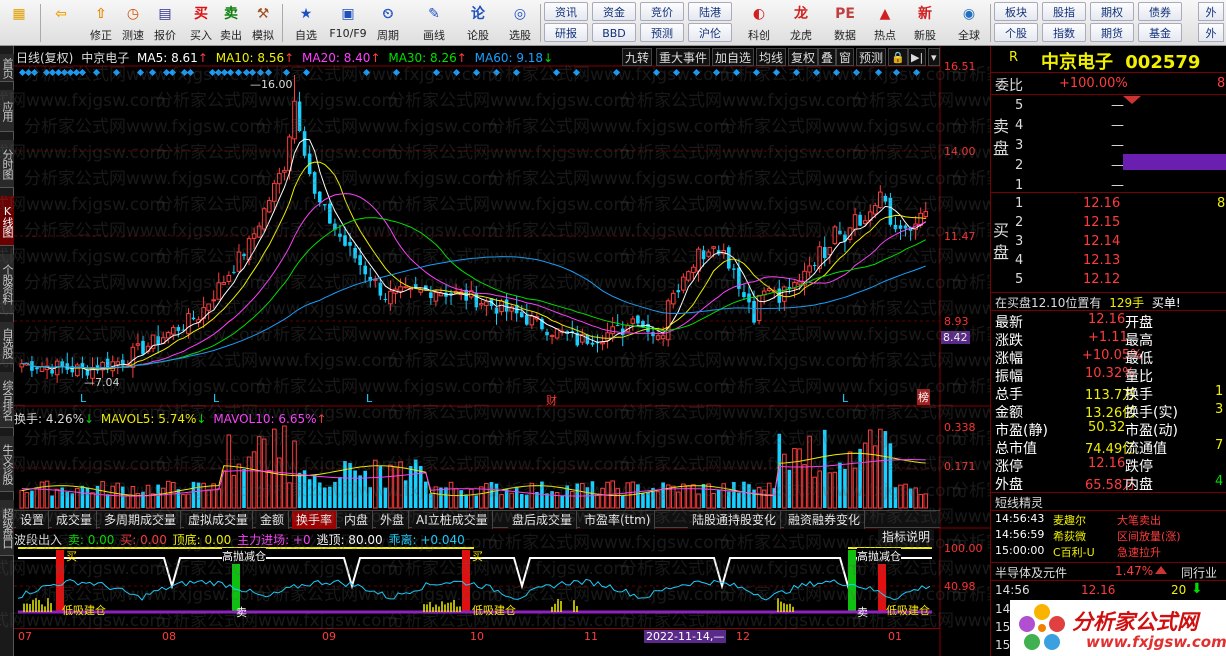  What do you see at coordinates (801, 23) in the screenshot?
I see `toolbar-button-龙虎: 龙龙虎` at bounding box center [801, 23].